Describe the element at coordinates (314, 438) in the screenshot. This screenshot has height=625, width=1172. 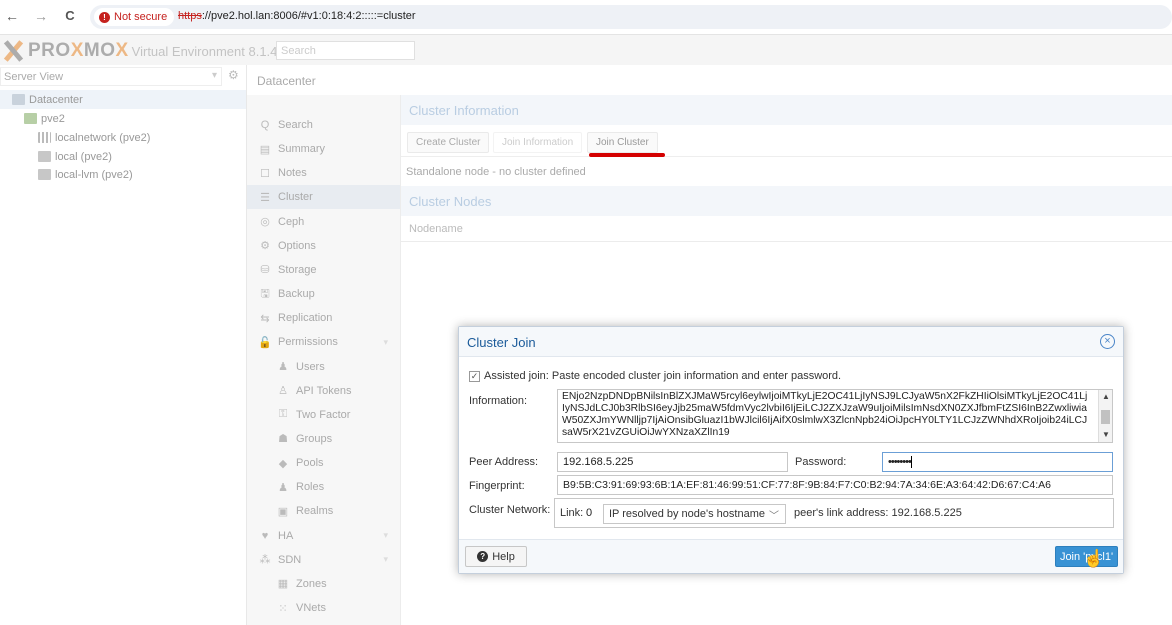
I see `menu-item-label: Groups` at that location.